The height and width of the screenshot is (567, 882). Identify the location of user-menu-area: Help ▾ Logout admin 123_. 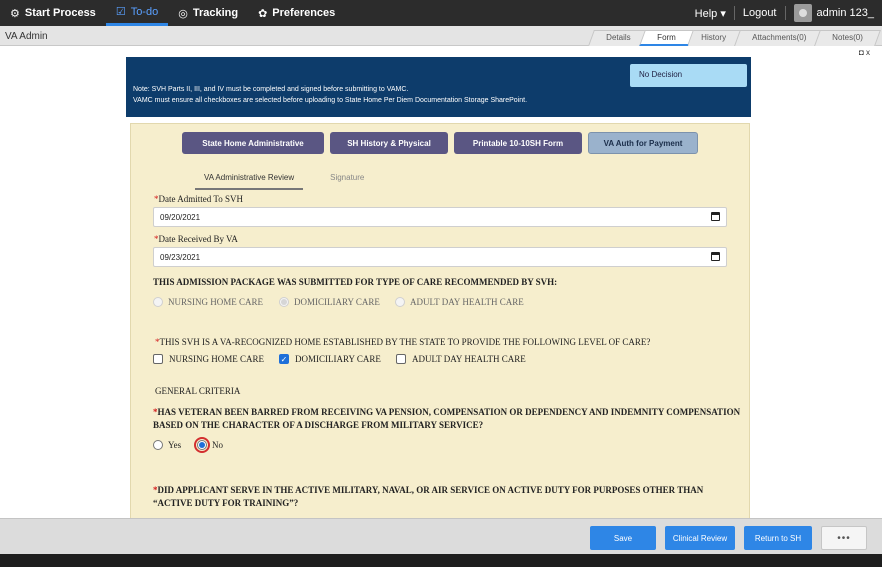
(784, 13).